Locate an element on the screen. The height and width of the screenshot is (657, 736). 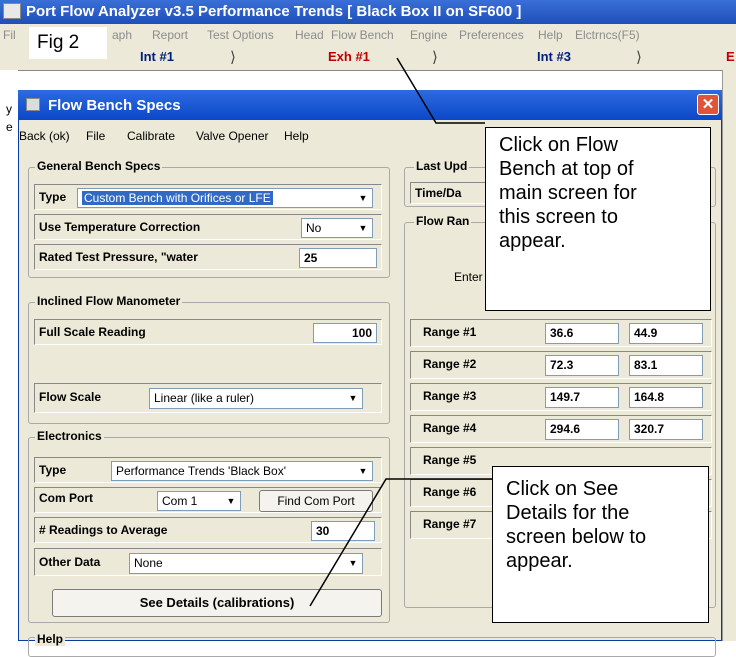
leader-line-flow-bench is located at coordinates (440, 90).